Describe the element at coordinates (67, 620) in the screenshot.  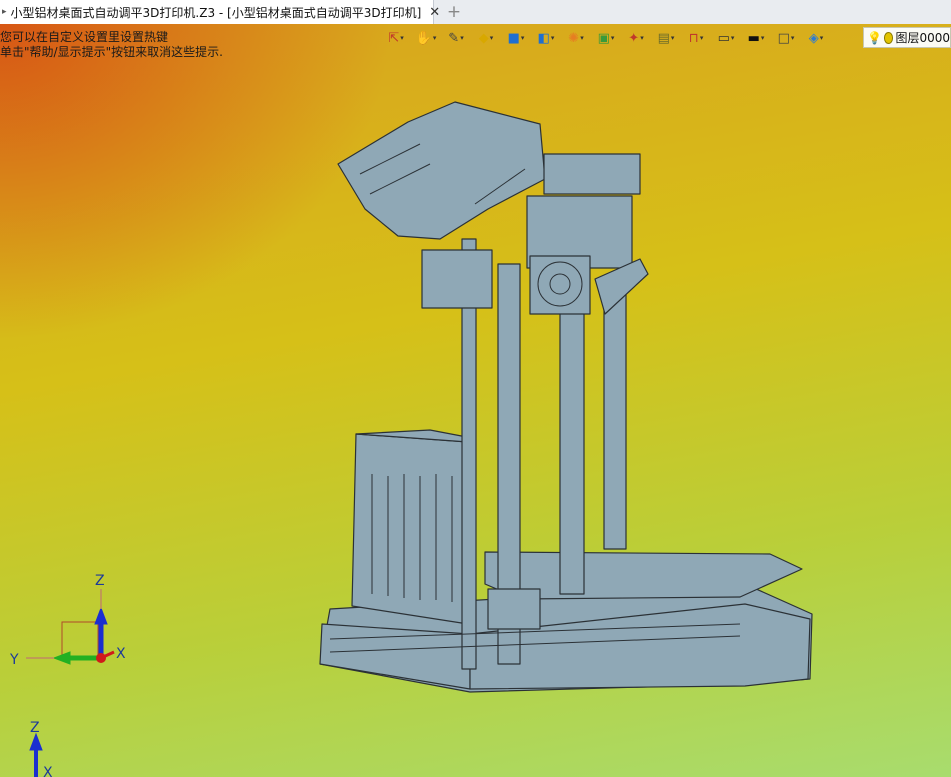
I see `axis-triad: Z Y X` at that location.